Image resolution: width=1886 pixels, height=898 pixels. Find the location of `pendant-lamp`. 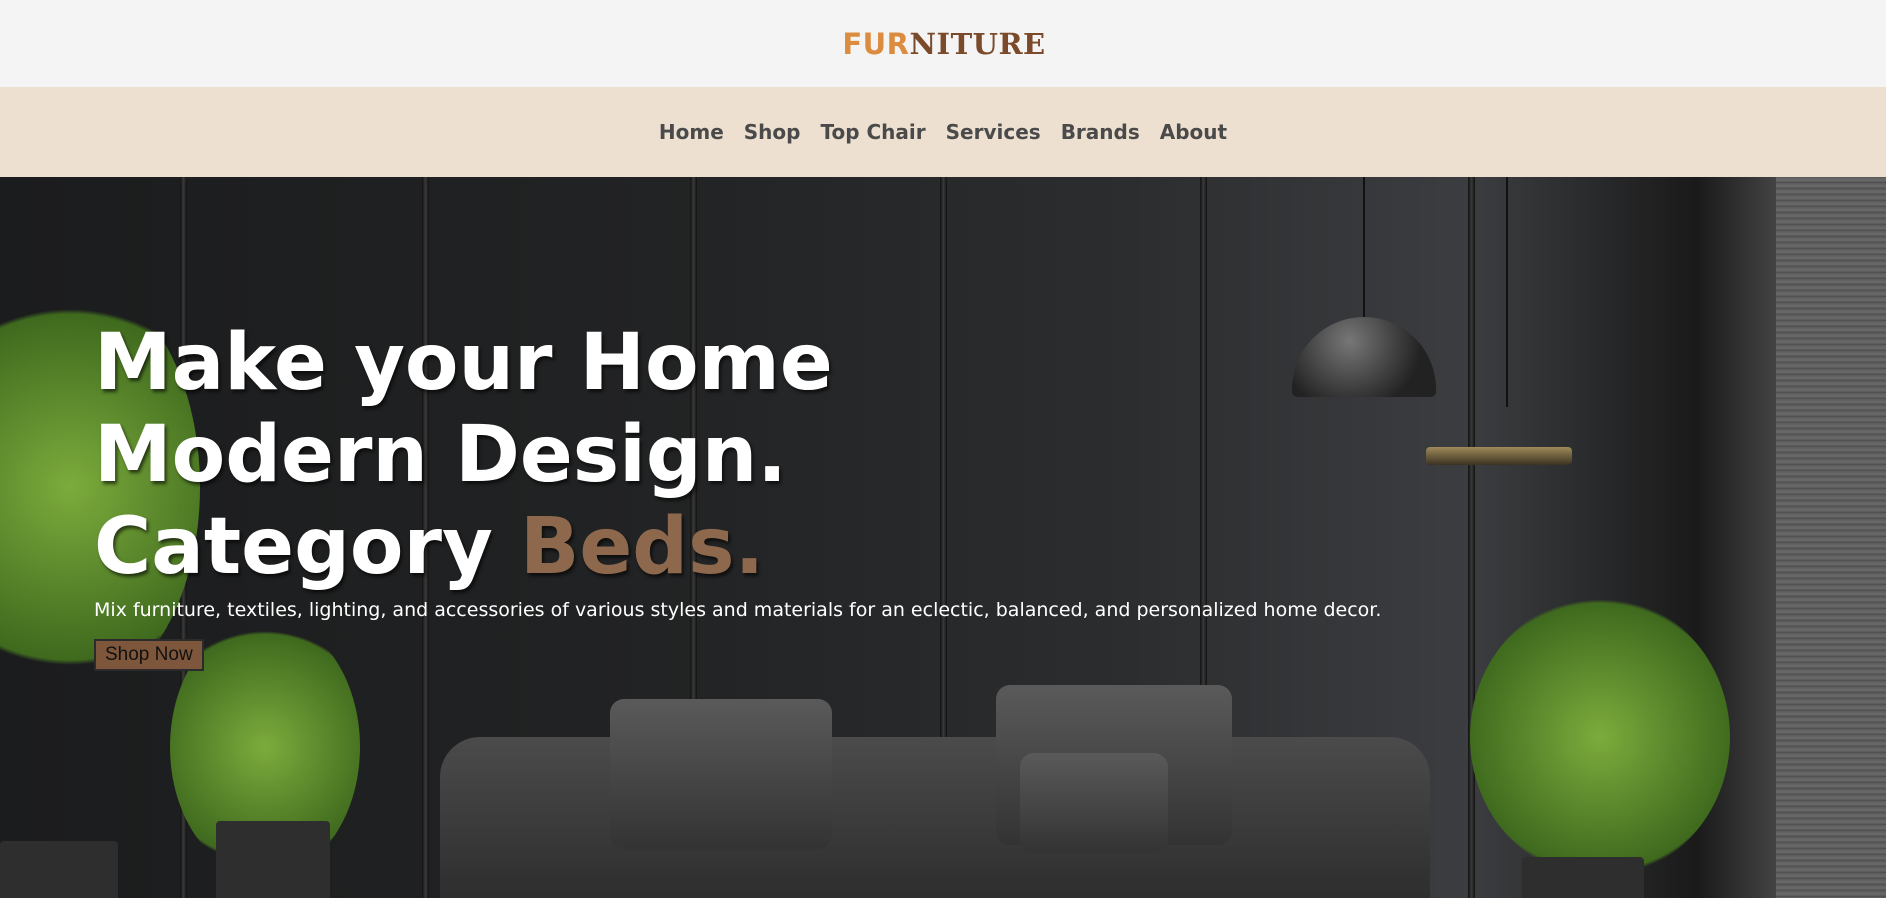

pendant-lamp is located at coordinates (1499, 456).